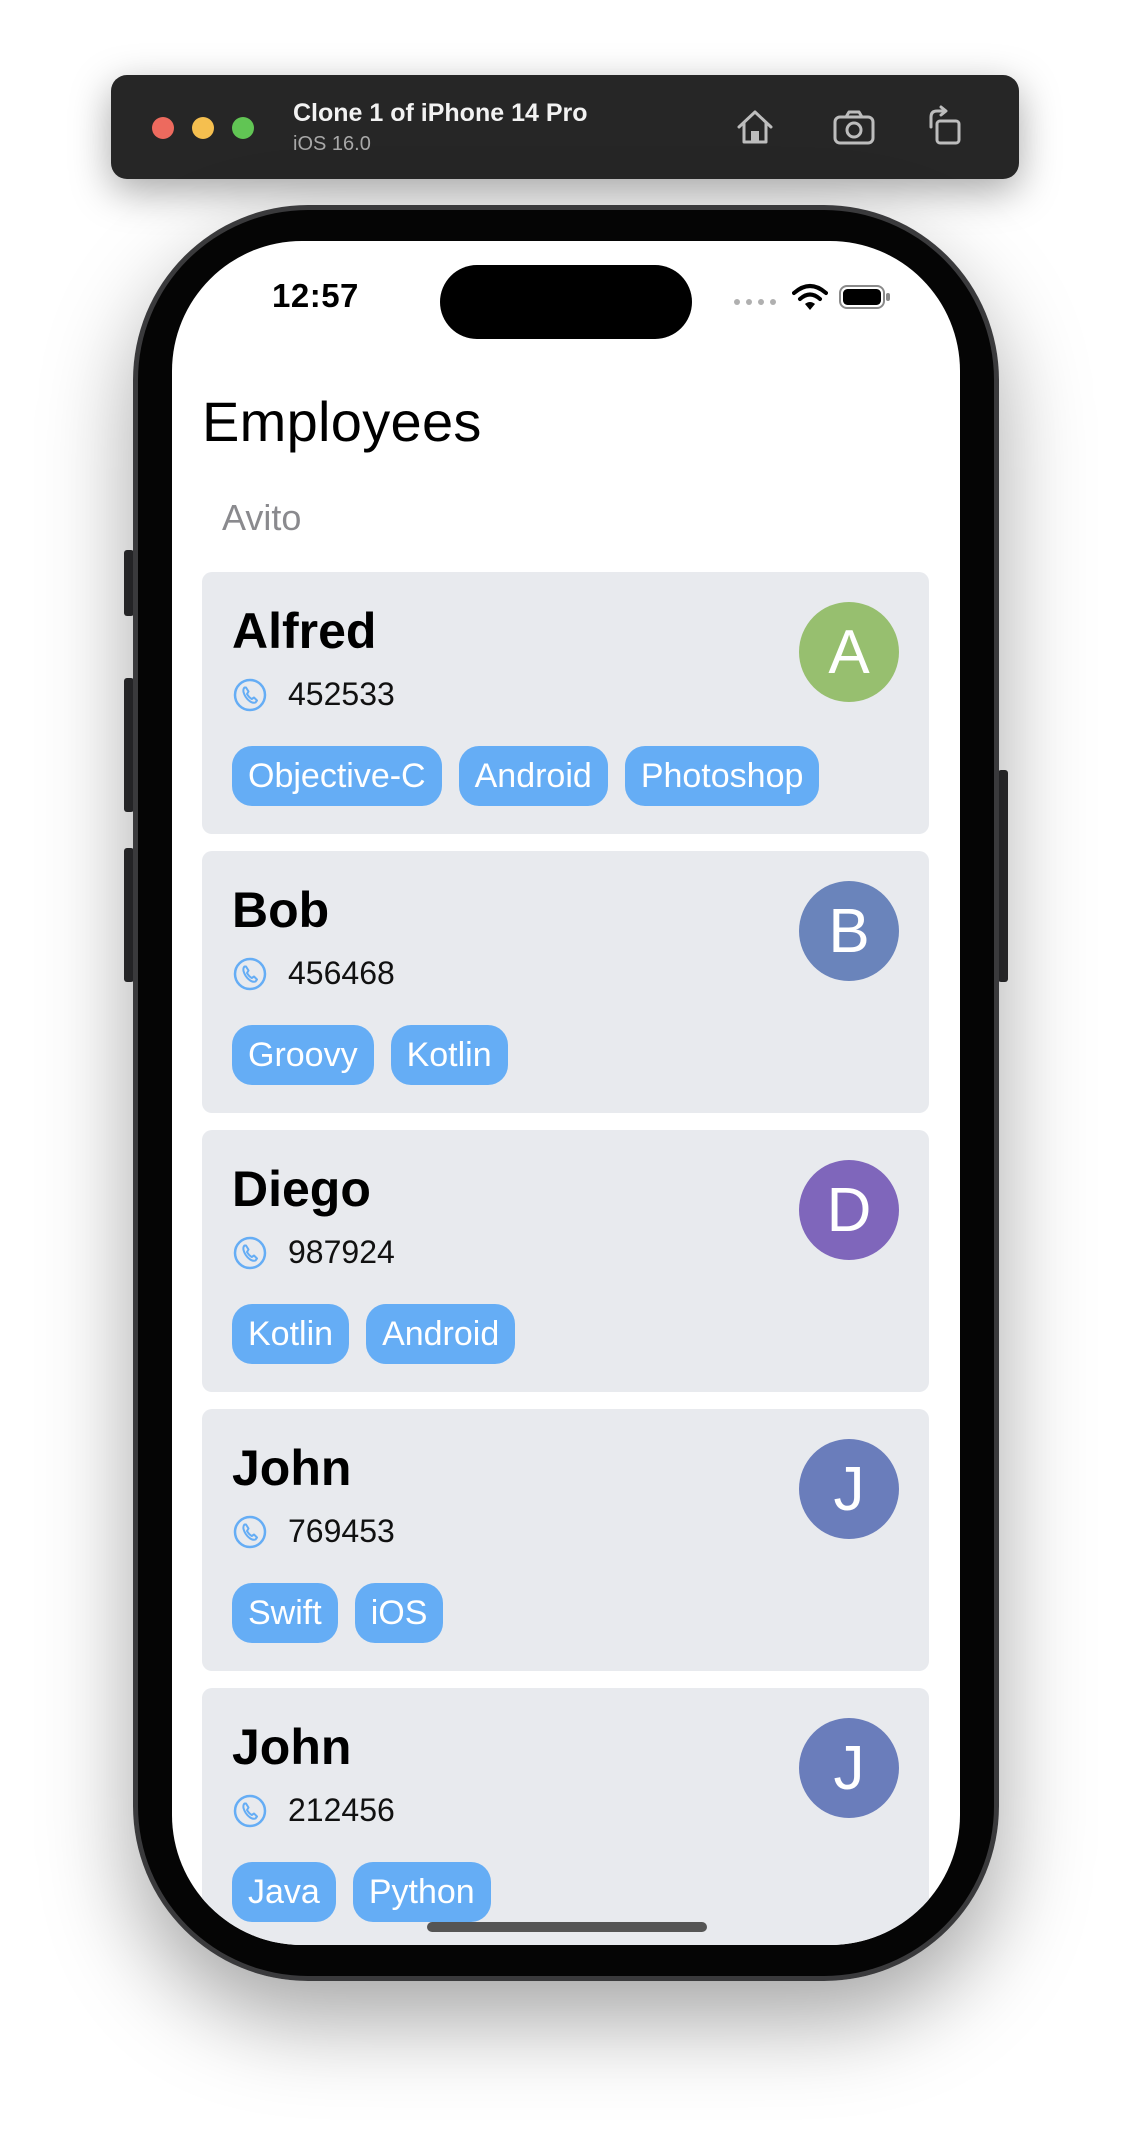  What do you see at coordinates (342, 421) in the screenshot?
I see `page-title: Employees` at bounding box center [342, 421].